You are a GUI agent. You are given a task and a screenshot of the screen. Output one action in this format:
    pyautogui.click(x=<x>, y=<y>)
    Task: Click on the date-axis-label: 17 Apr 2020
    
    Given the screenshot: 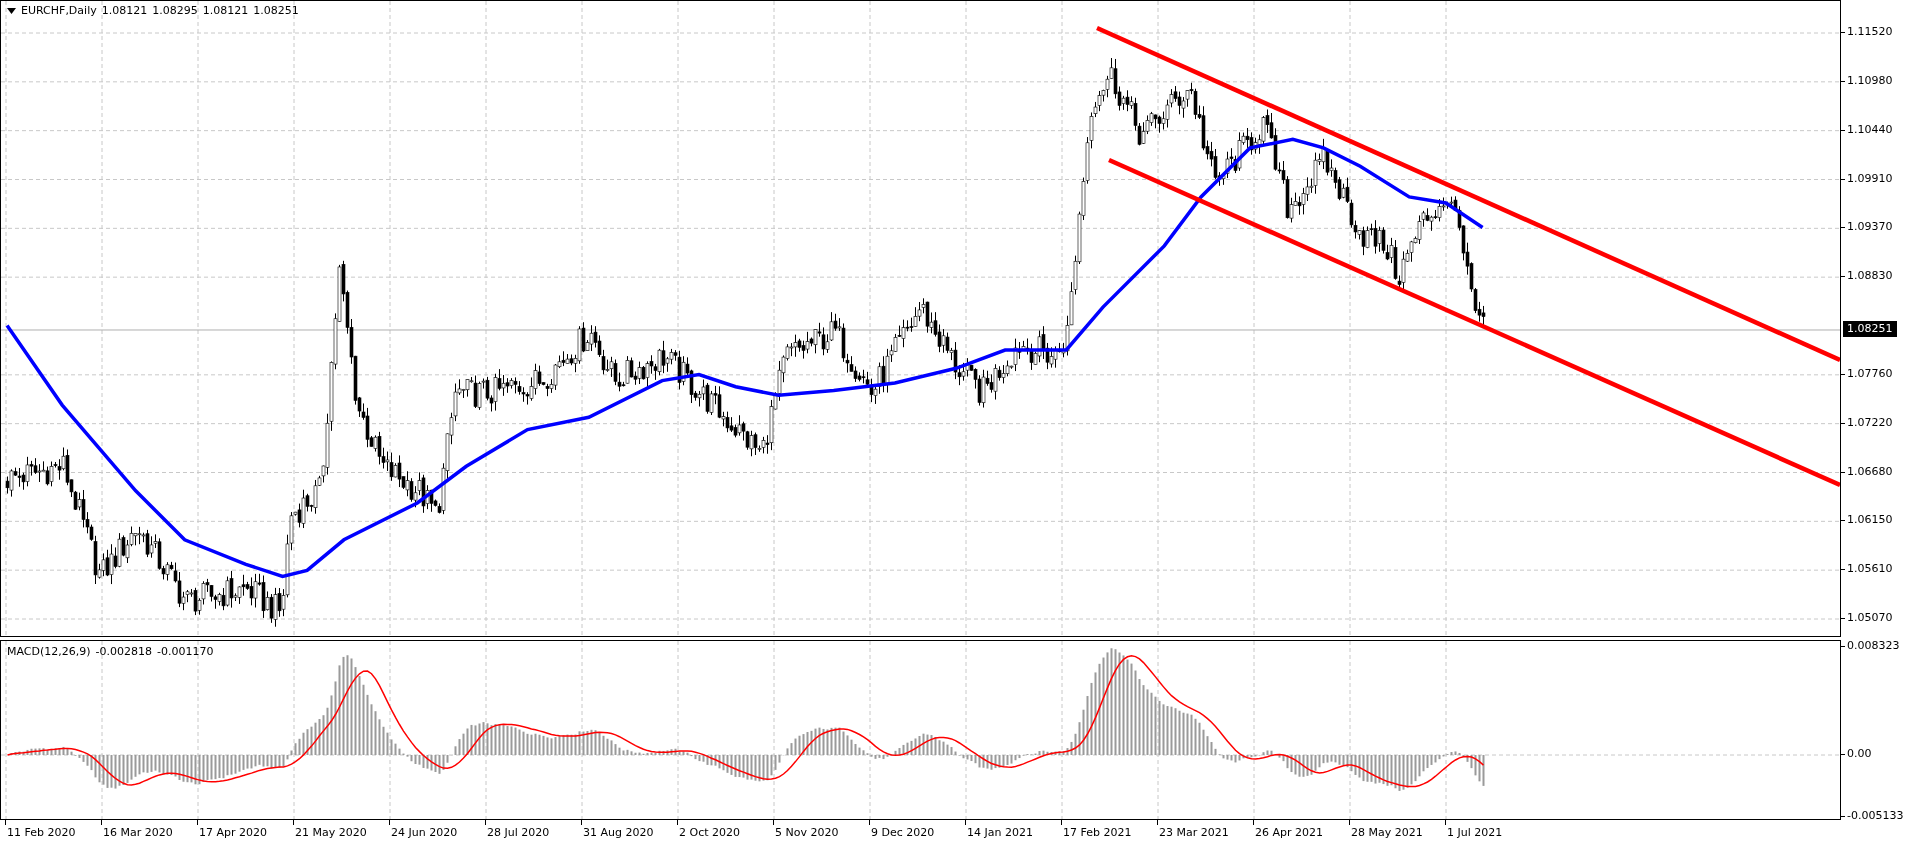 What is the action you would take?
    pyautogui.click(x=233, y=832)
    